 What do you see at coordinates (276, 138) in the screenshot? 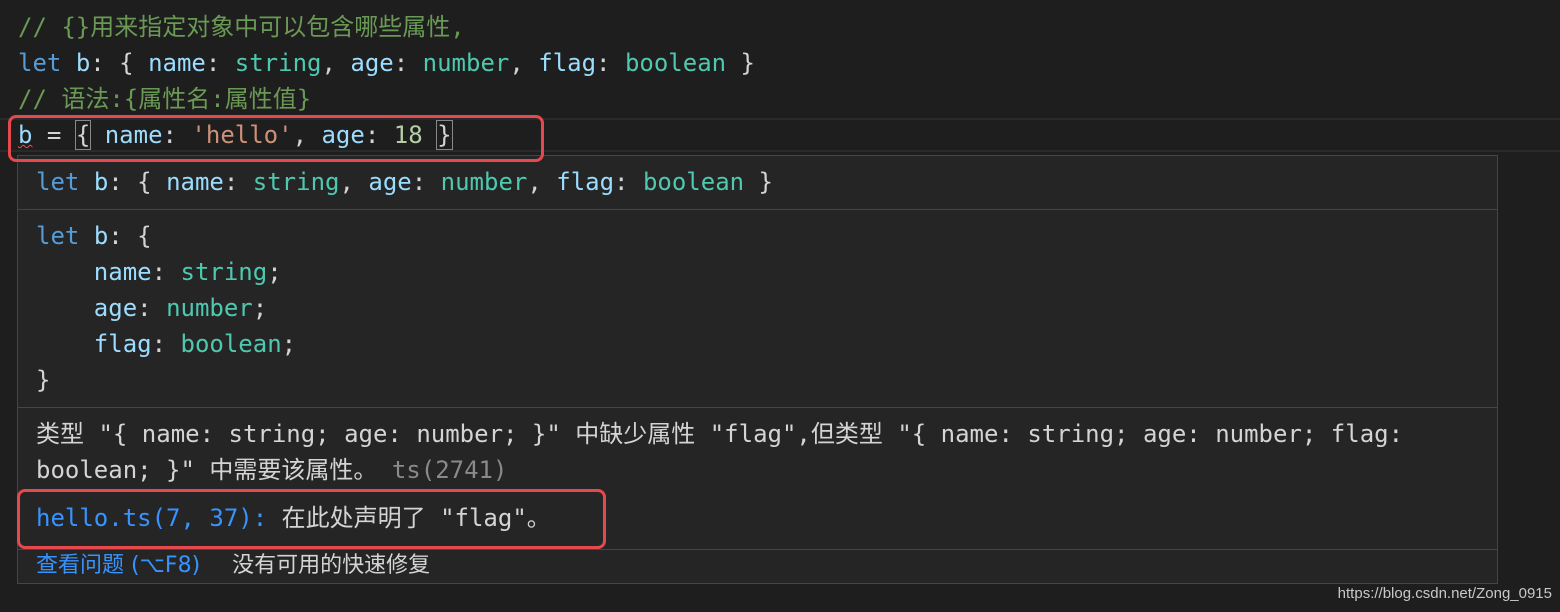
I see `annotation-box-assignment` at bounding box center [276, 138].